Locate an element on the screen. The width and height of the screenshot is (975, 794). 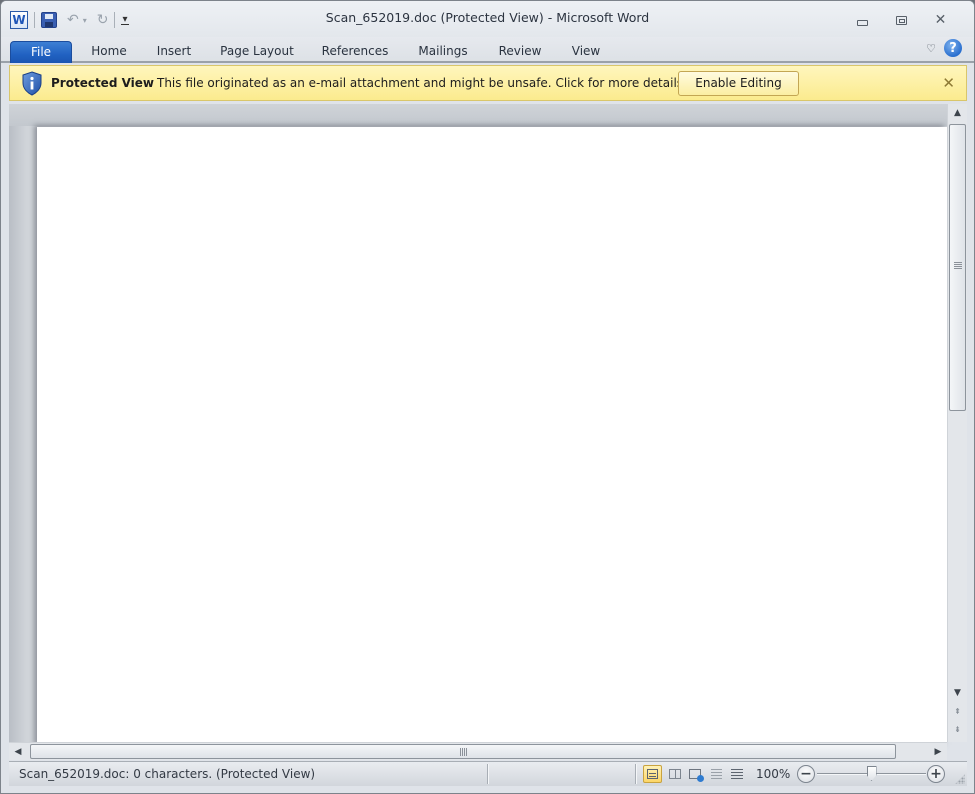
window-controls: ✕ is located at coordinates (901, 20).